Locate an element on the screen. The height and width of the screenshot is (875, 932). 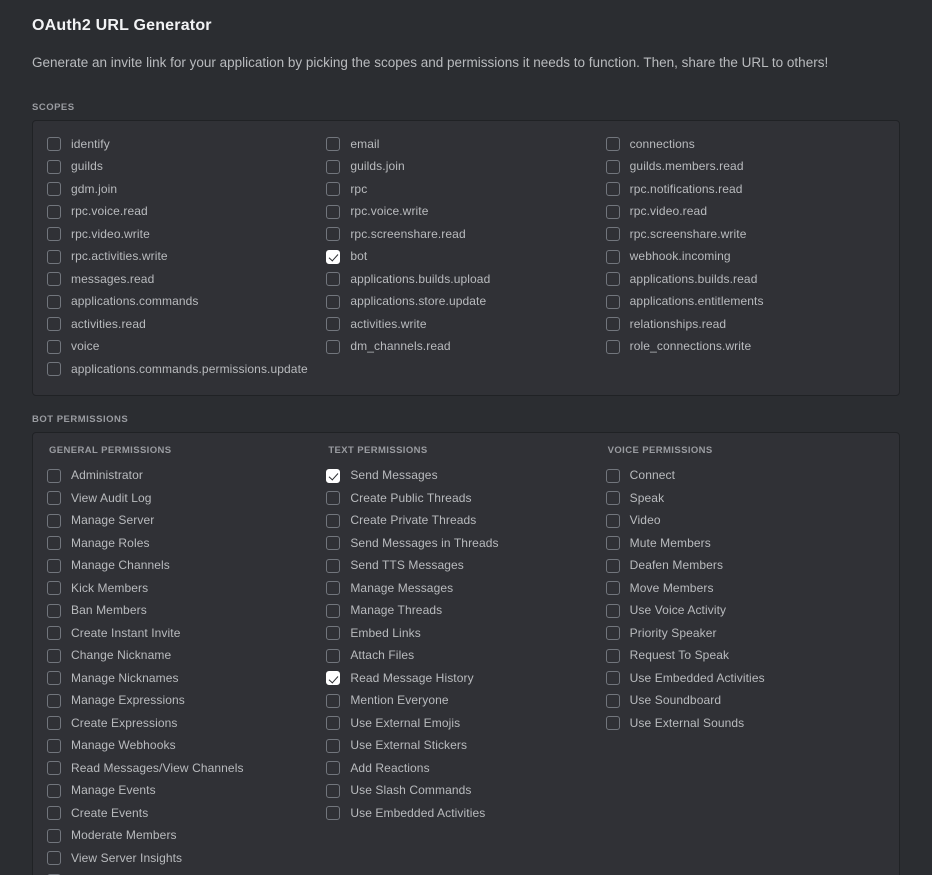
scope-option-email: email is located at coordinates (465, 144).